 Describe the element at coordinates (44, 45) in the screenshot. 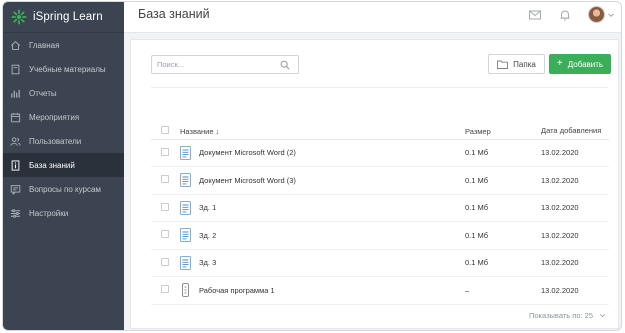

I see `sidebar-item-label: Главная` at that location.